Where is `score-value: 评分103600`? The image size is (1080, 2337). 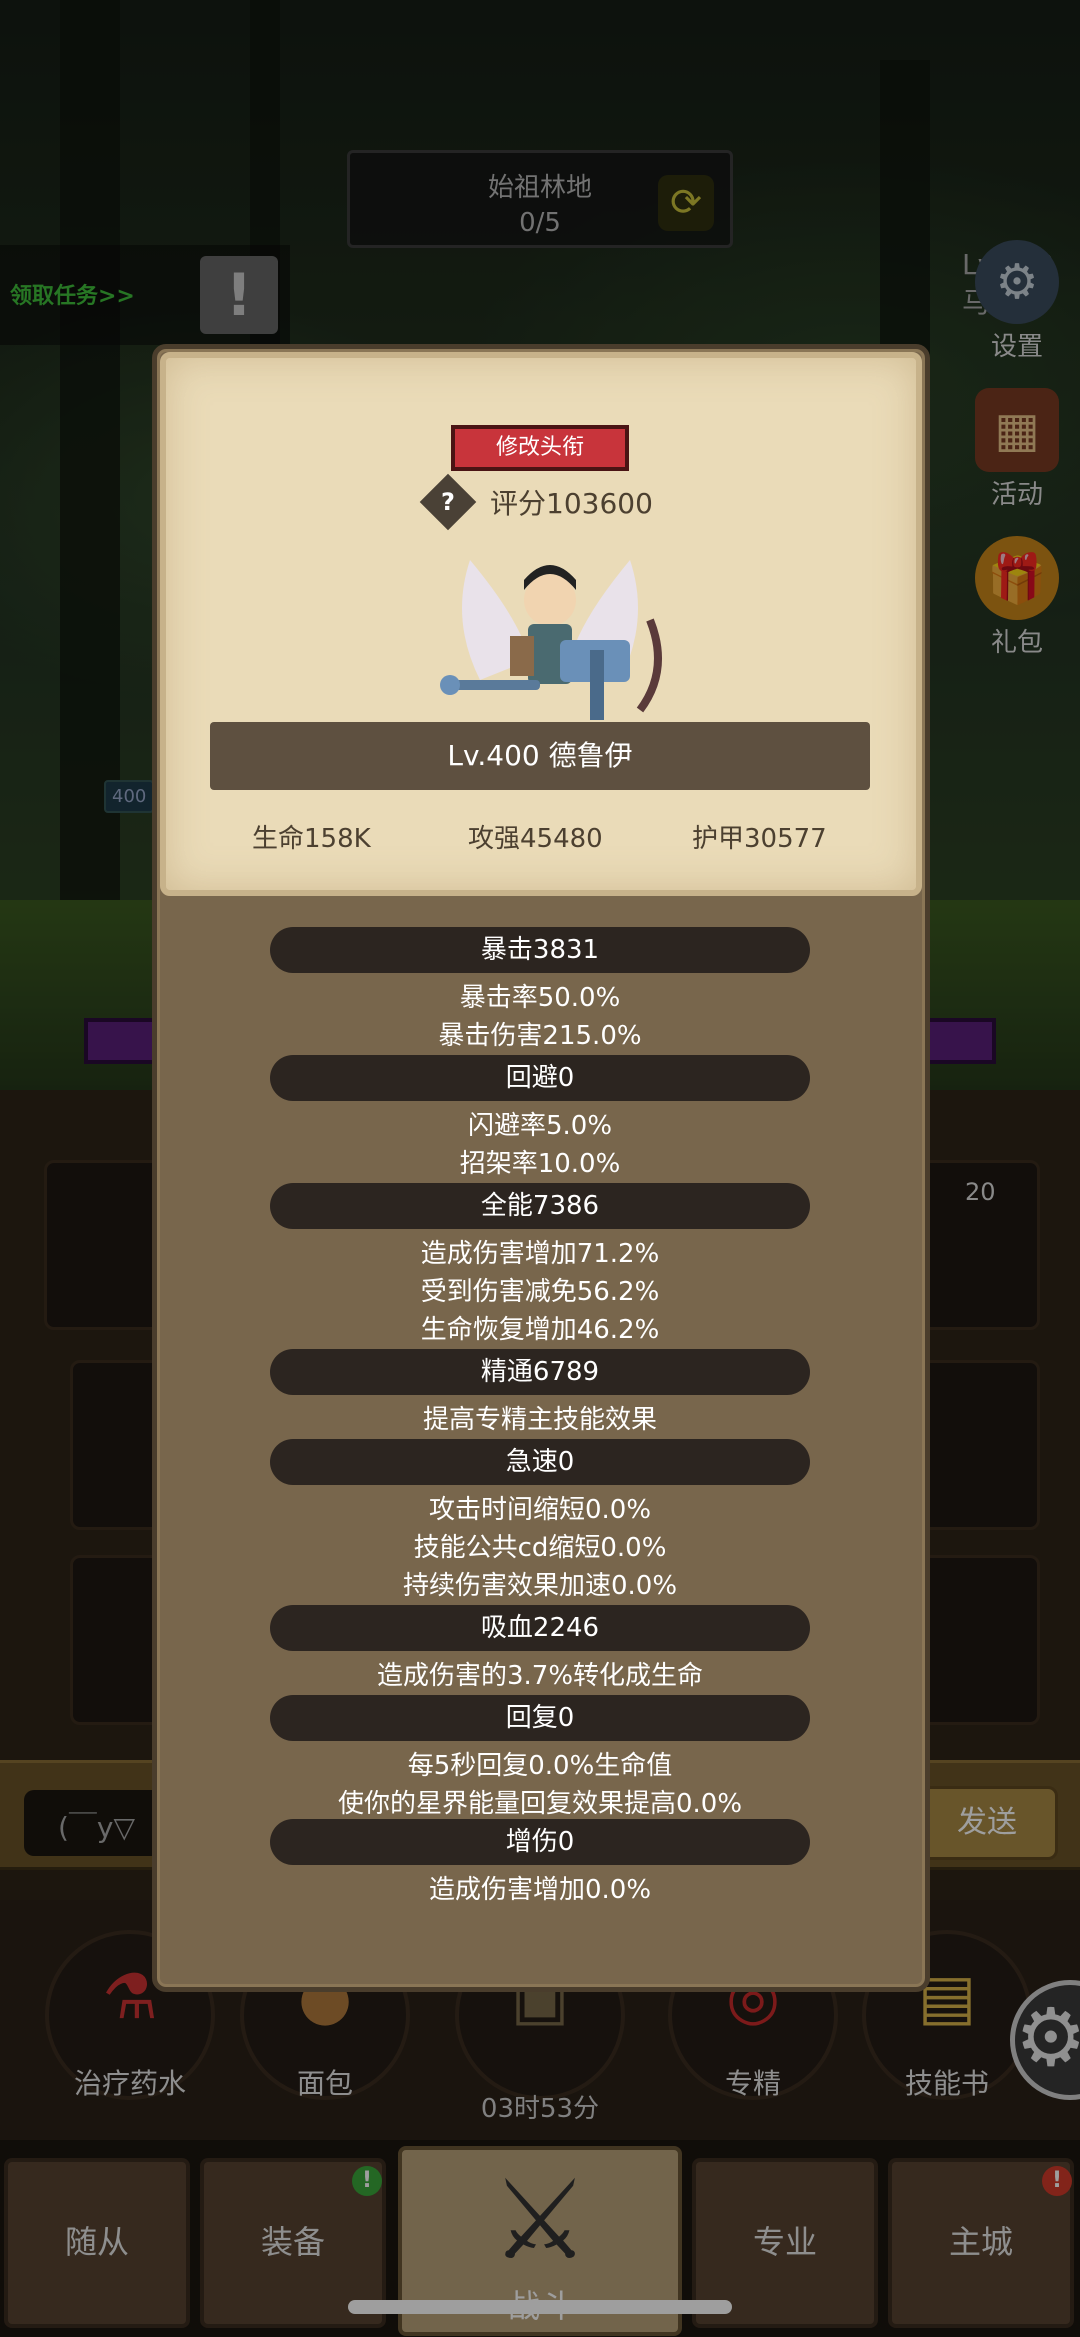
score-value: 评分103600 is located at coordinates (571, 503).